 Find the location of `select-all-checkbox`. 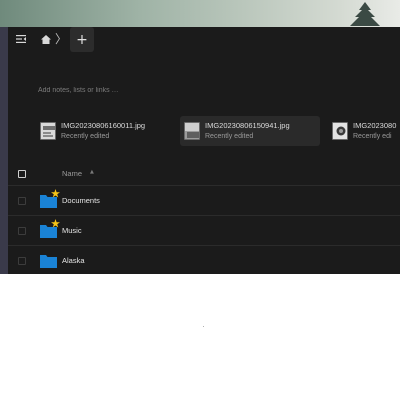

select-all-checkbox is located at coordinates (22, 174).